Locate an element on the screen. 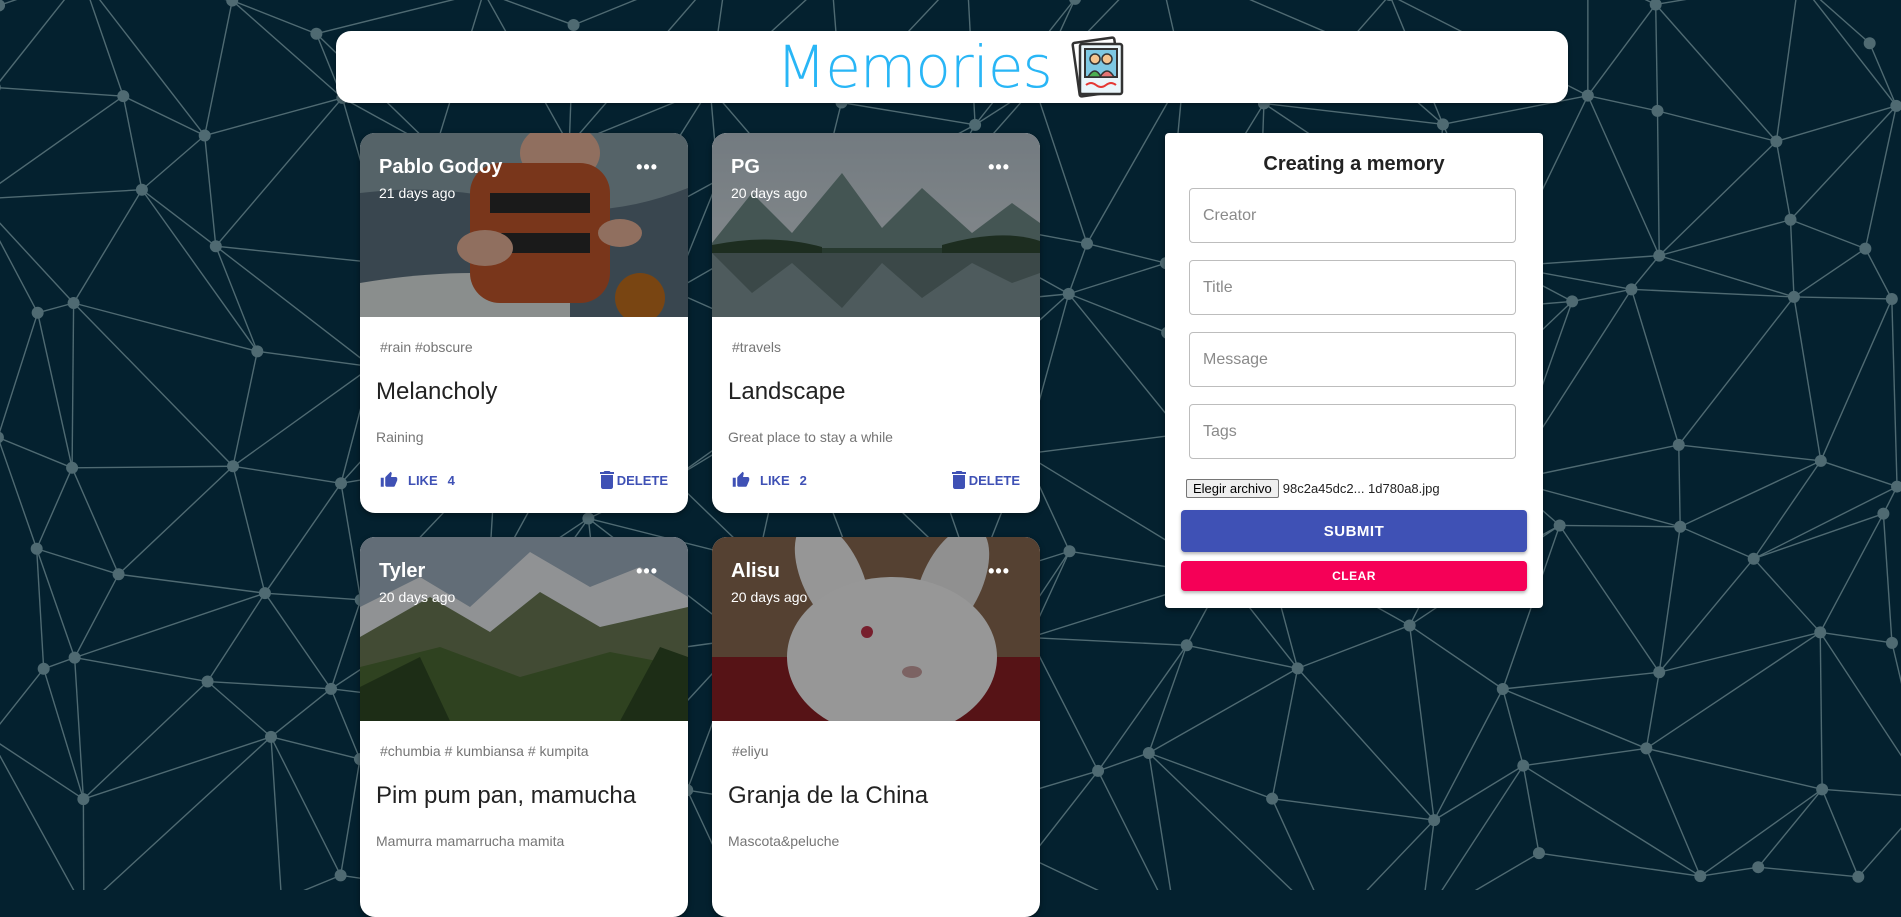 The width and height of the screenshot is (1901, 917). post-image: PG 20 days ago ••• is located at coordinates (876, 225).